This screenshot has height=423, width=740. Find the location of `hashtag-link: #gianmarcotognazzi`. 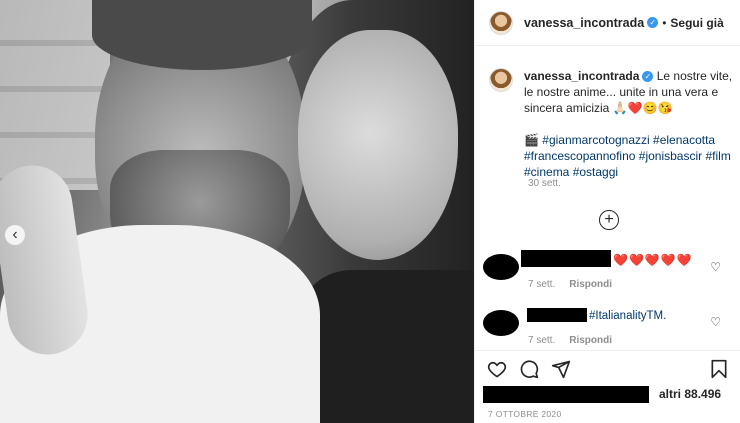

hashtag-link: #gianmarcotognazzi is located at coordinates (595, 140).